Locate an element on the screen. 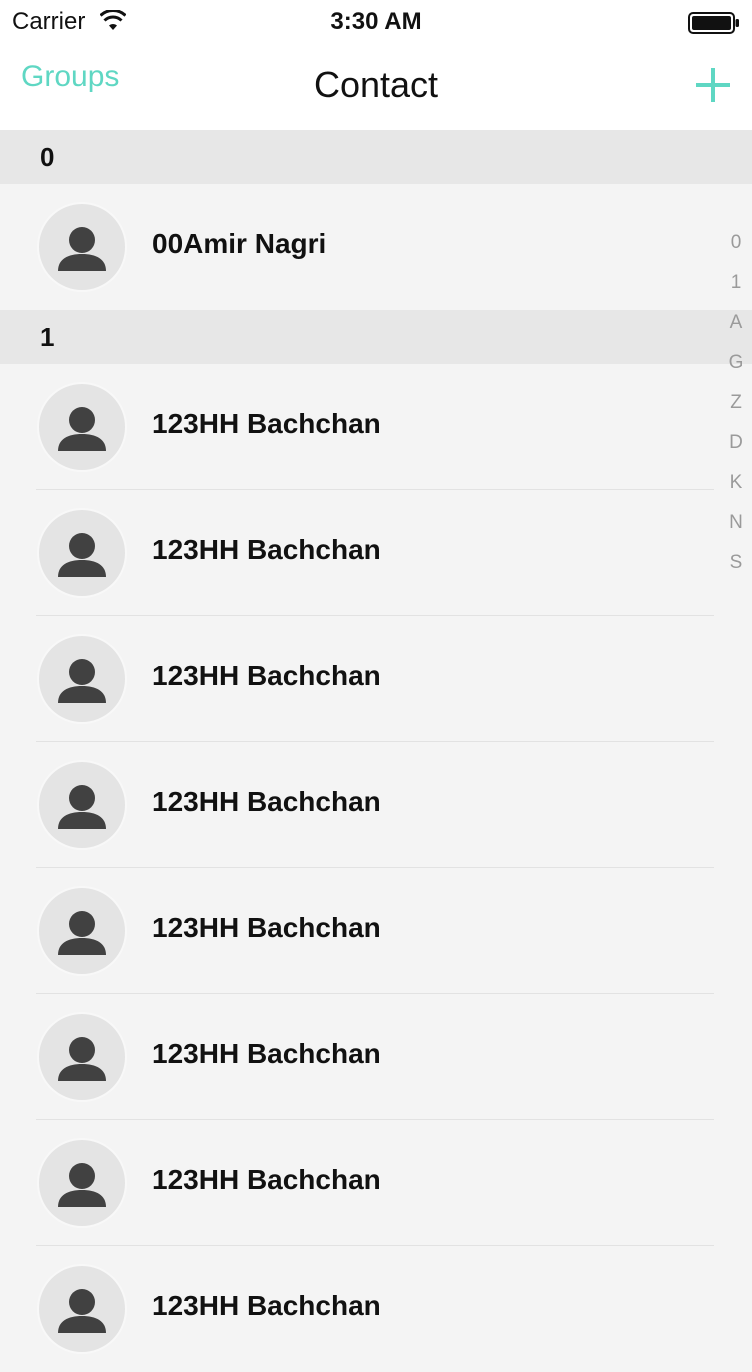 The height and width of the screenshot is (1372, 752). index-letter: D is located at coordinates (736, 443).